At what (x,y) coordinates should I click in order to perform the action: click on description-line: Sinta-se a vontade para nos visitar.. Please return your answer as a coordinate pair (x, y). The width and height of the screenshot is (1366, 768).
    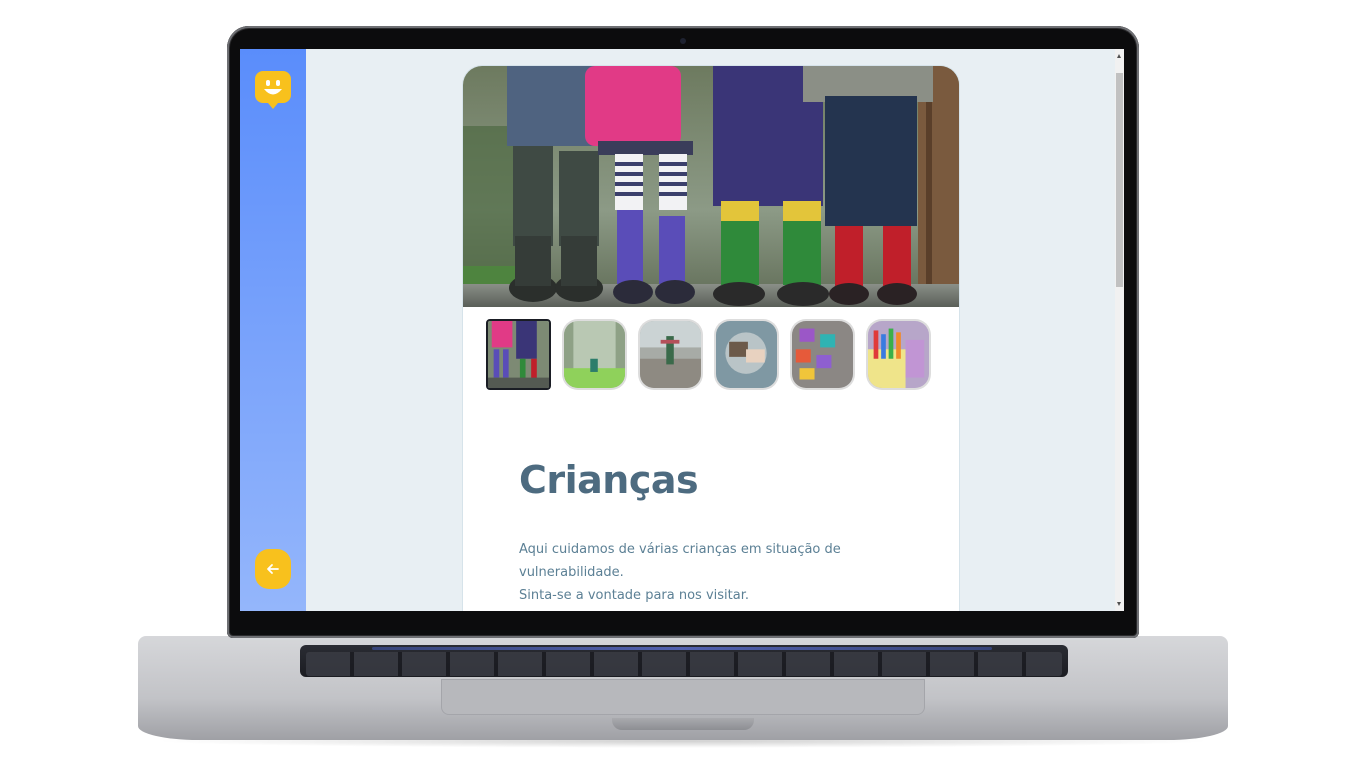
    Looking at the image, I should click on (634, 595).